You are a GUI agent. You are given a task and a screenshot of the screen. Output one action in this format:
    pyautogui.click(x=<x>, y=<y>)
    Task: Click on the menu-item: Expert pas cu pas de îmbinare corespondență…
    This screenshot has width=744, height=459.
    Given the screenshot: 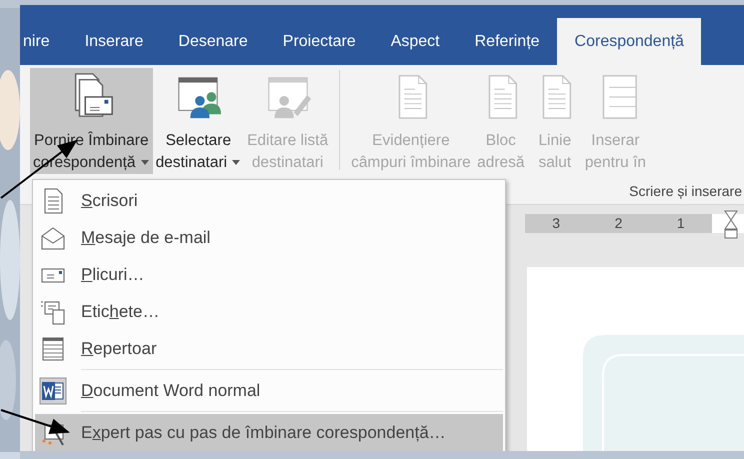 What is the action you would take?
    pyautogui.click(x=269, y=432)
    